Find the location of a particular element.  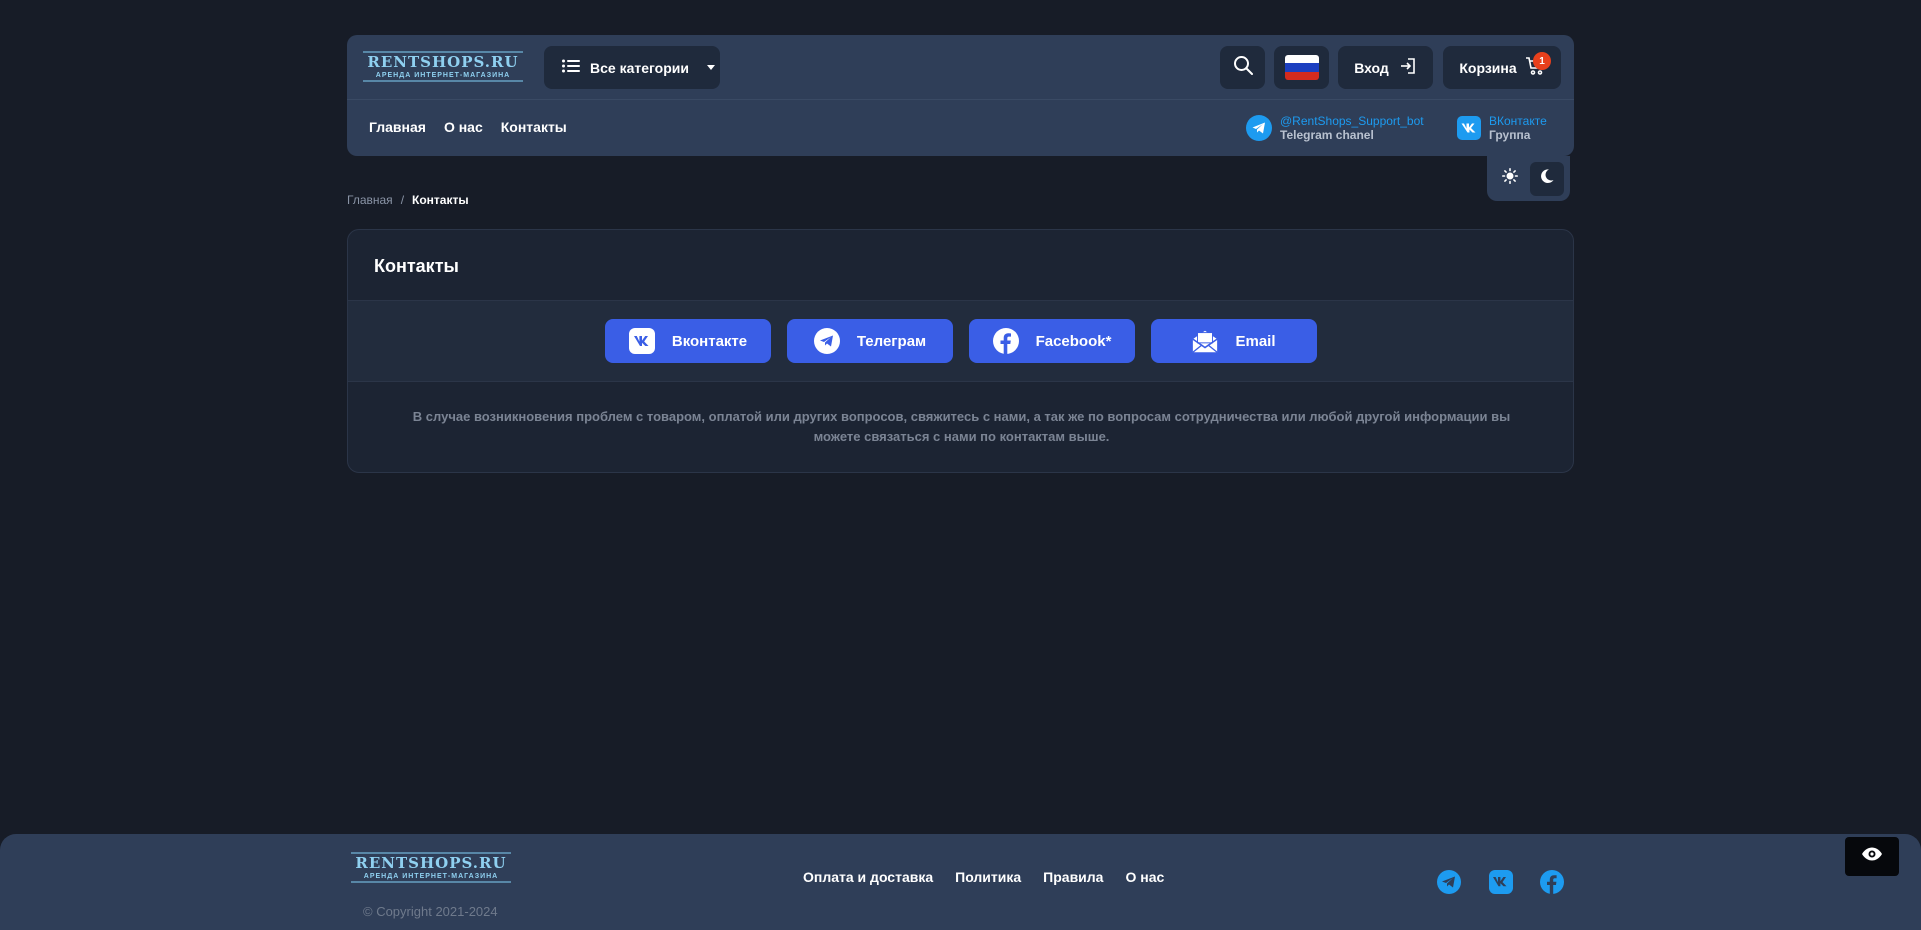

card-divider-bottom is located at coordinates (960, 381).